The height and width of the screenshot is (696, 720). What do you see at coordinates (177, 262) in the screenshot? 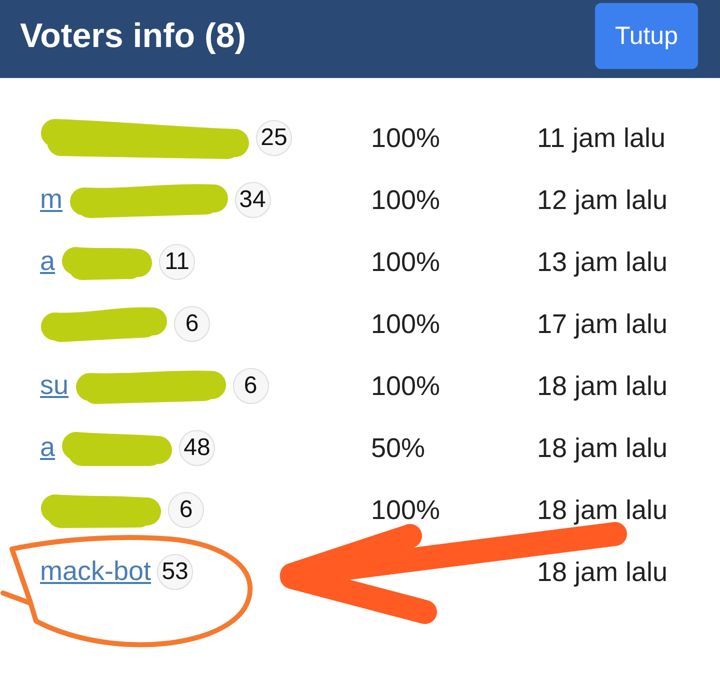
I see `reputation-badge: 11` at bounding box center [177, 262].